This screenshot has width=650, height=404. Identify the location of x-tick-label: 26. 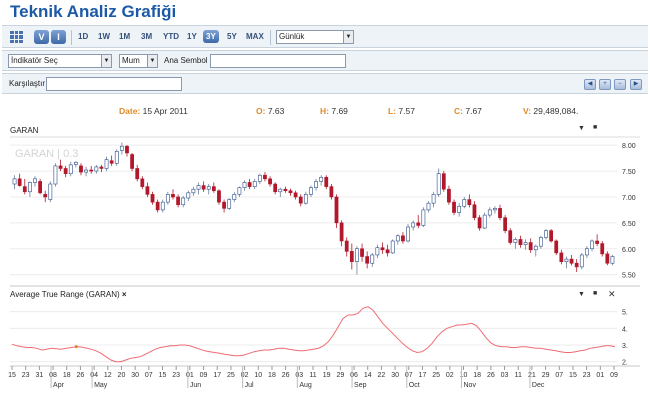
(491, 375).